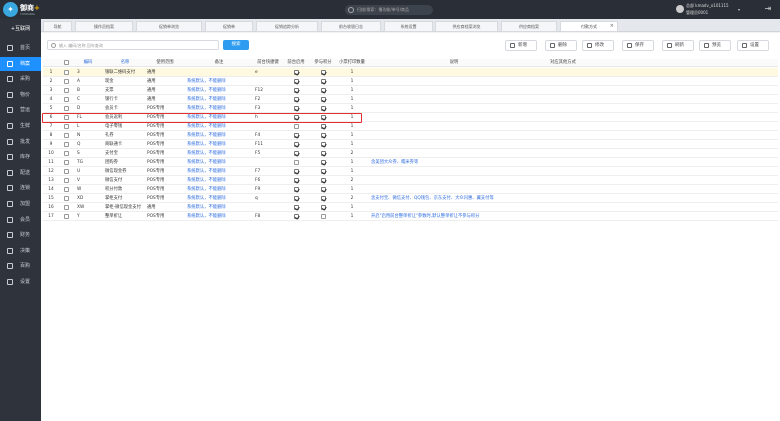  Describe the element at coordinates (410, 81) in the screenshot. I see `table-row: 2 A 现金 通用 系统默认，不能删除 1` at that location.